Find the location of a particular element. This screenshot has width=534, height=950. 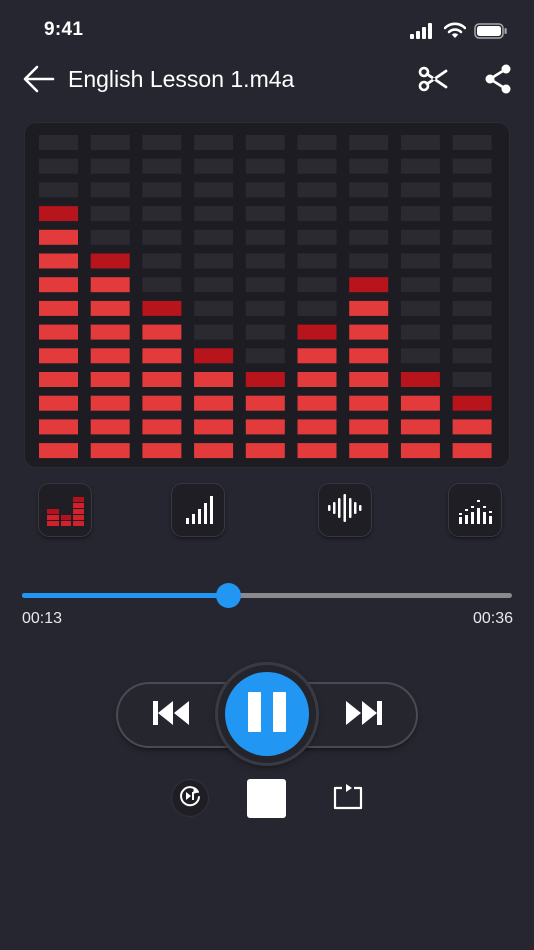

next-button is located at coordinates (364, 715).